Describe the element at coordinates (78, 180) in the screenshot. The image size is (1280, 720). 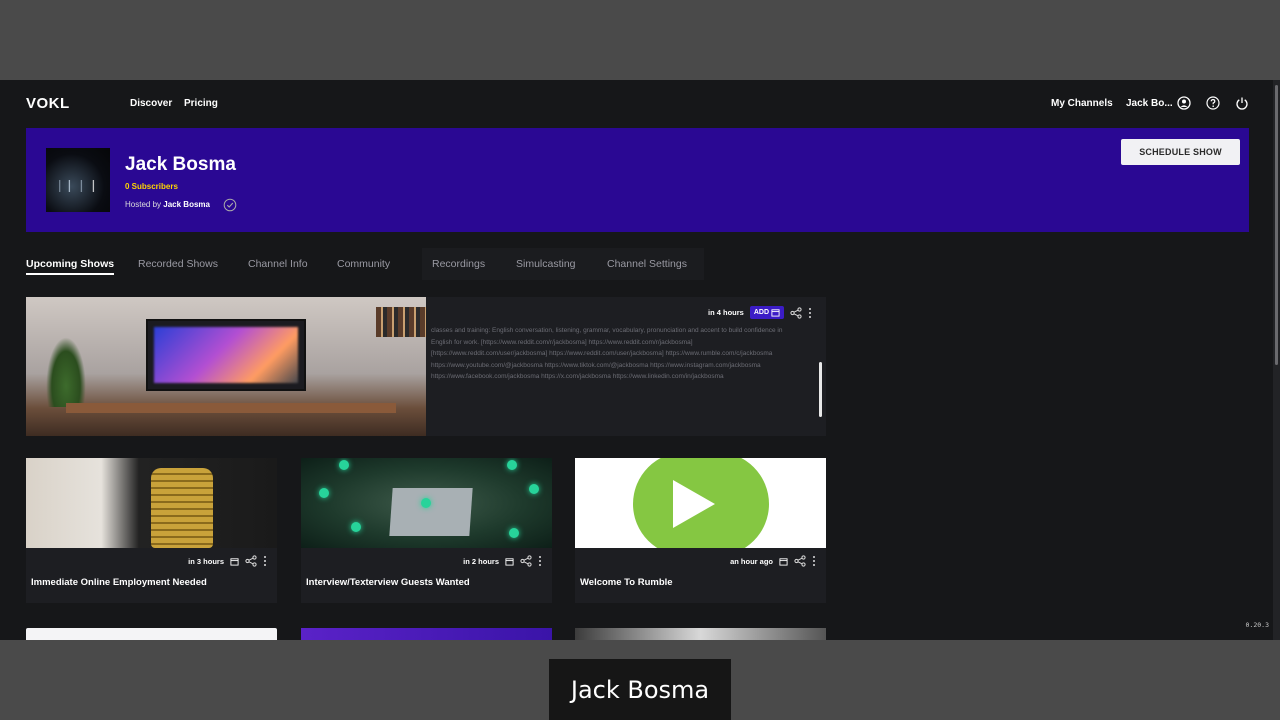
I see `channel-avatar` at that location.